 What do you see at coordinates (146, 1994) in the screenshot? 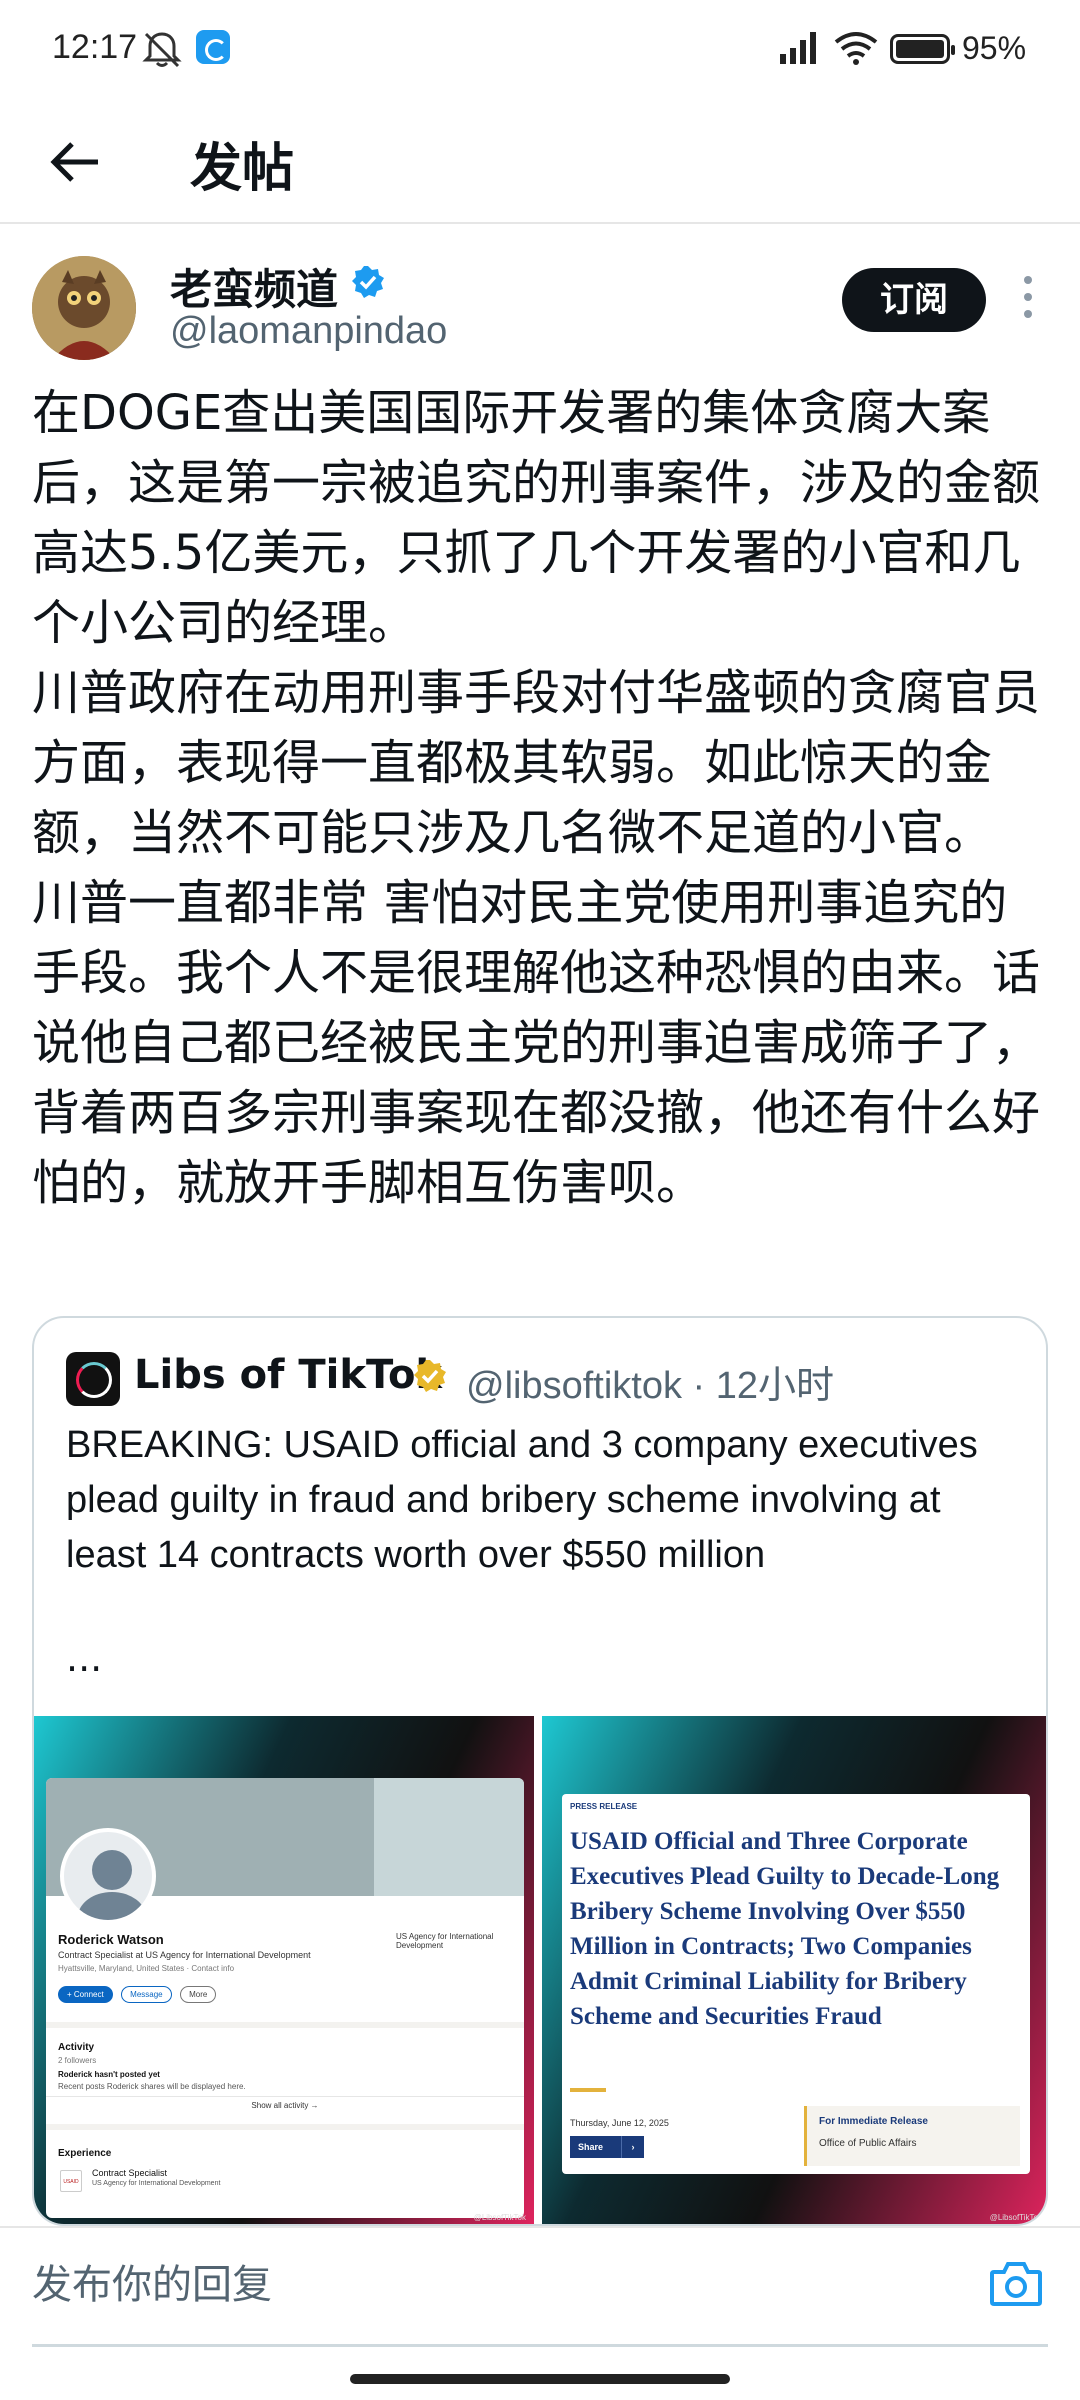
I see `message-button: Message` at bounding box center [146, 1994].